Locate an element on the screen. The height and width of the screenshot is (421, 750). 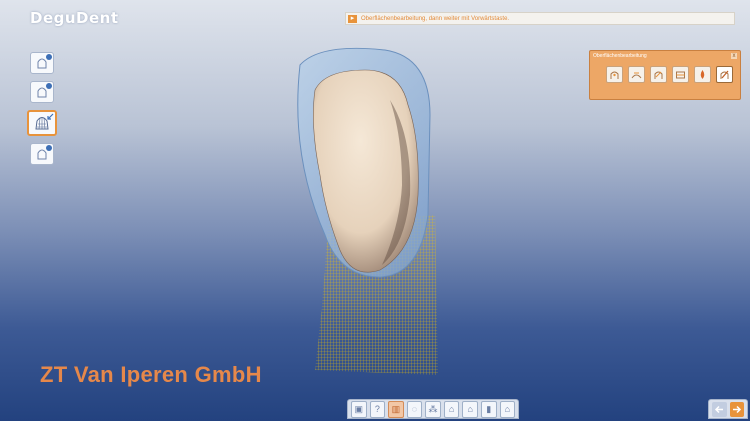
help-button: ? is located at coordinates (377, 409).